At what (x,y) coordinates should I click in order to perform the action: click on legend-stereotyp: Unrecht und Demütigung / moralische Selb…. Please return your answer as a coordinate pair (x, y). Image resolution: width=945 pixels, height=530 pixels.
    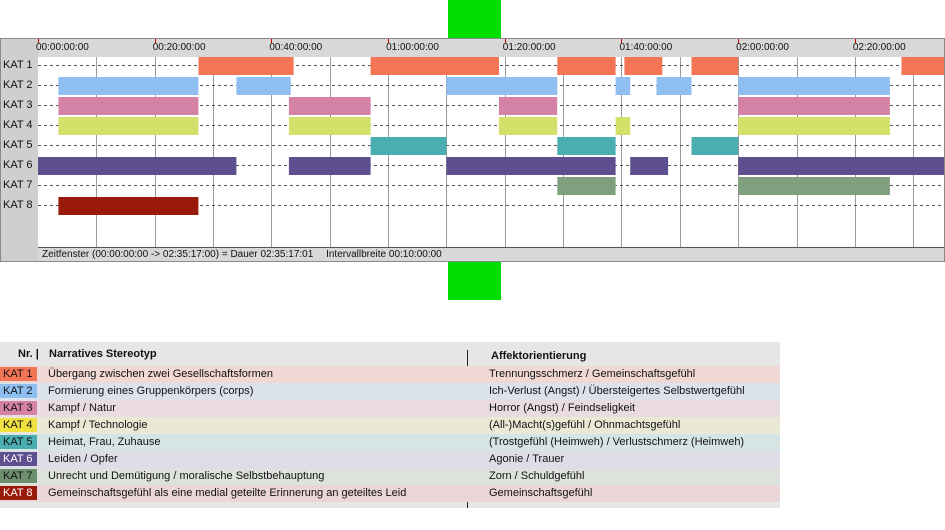
    Looking at the image, I should click on (186, 476).